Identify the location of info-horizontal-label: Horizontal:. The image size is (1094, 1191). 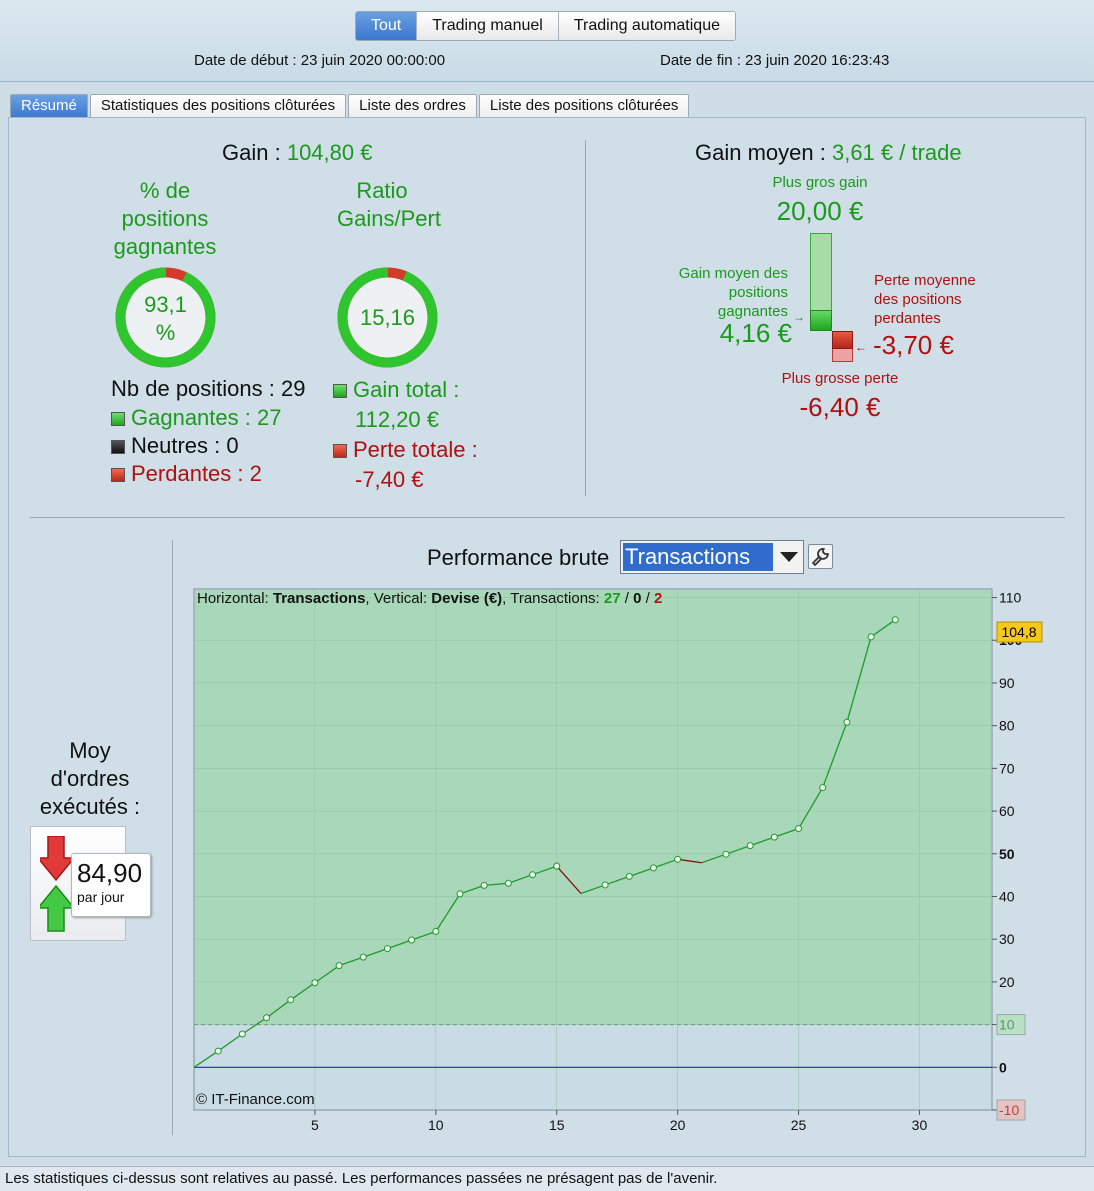
(235, 598).